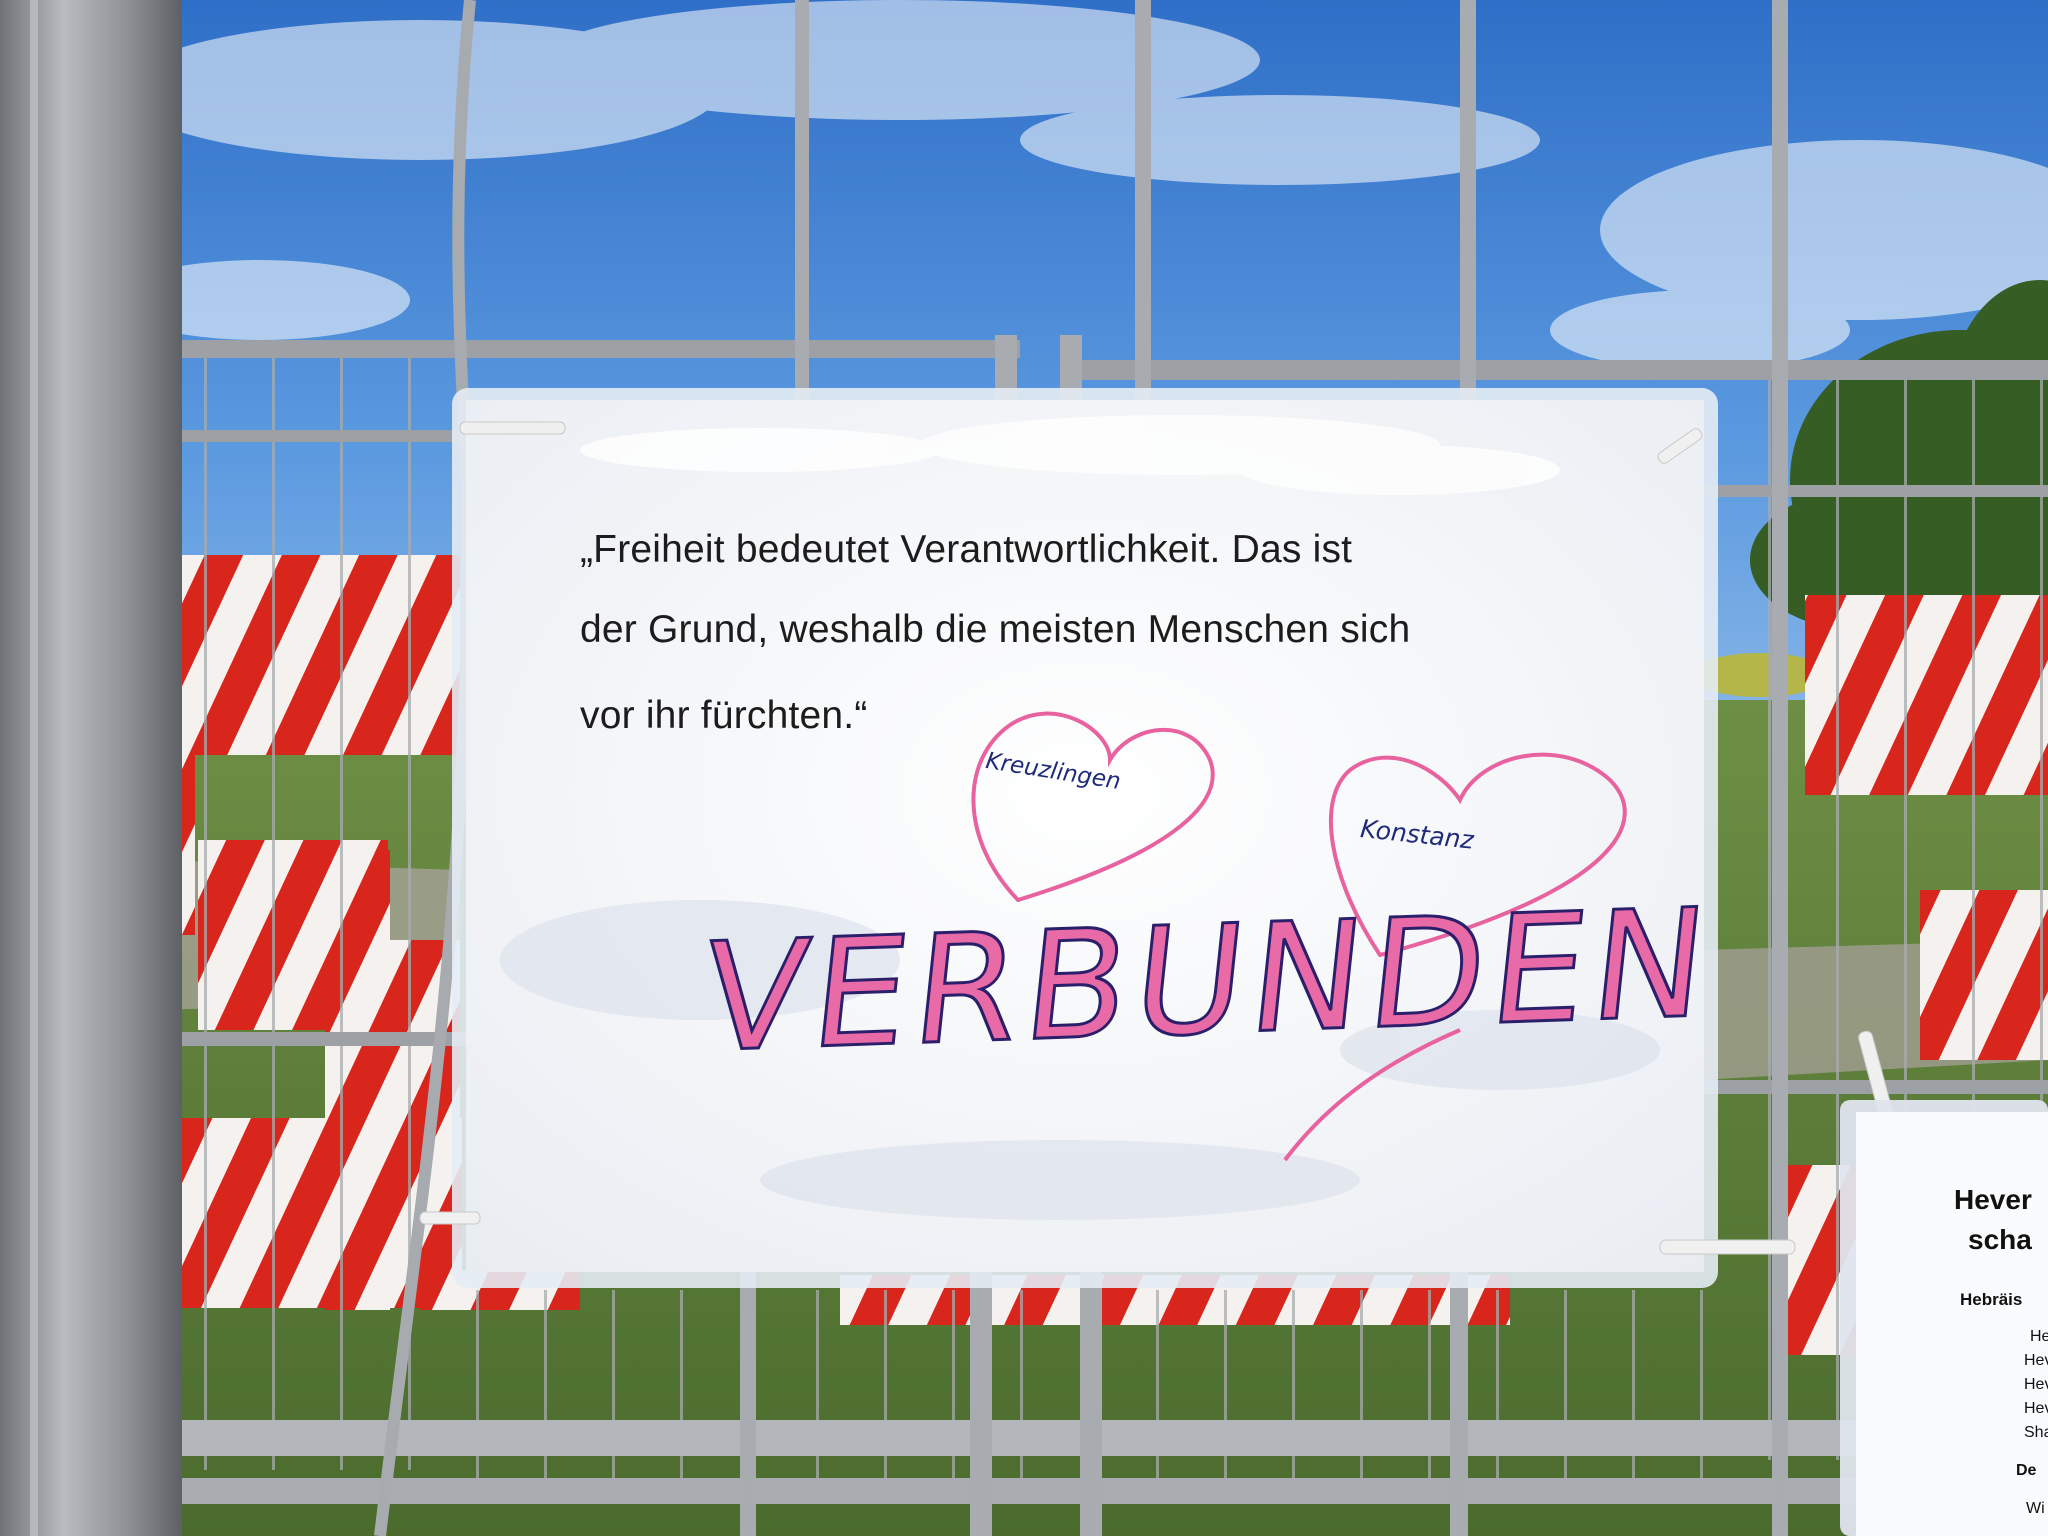 Image resolution: width=2048 pixels, height=1536 pixels. I want to click on side-sign-line-4: De, so click(2026, 1470).